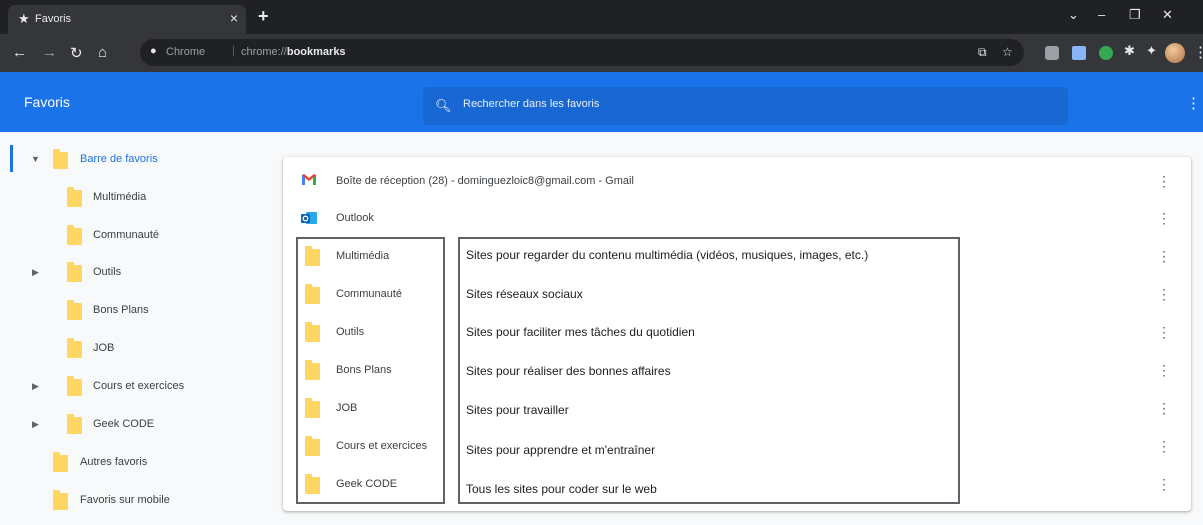  I want to click on sidebar-item-multimedia: Multimédia, so click(155, 198).